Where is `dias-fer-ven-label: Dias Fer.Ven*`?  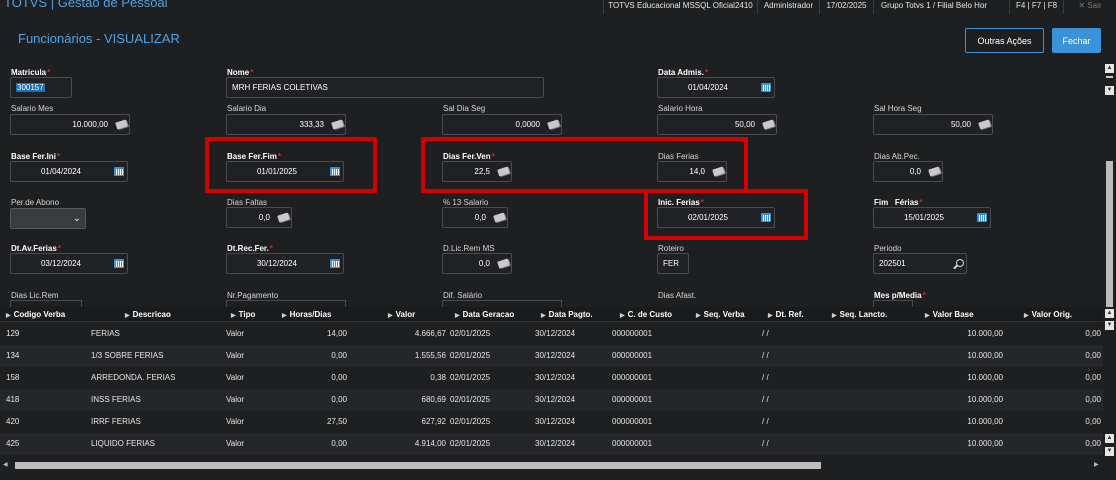 dias-fer-ven-label: Dias Fer.Ven* is located at coordinates (469, 156).